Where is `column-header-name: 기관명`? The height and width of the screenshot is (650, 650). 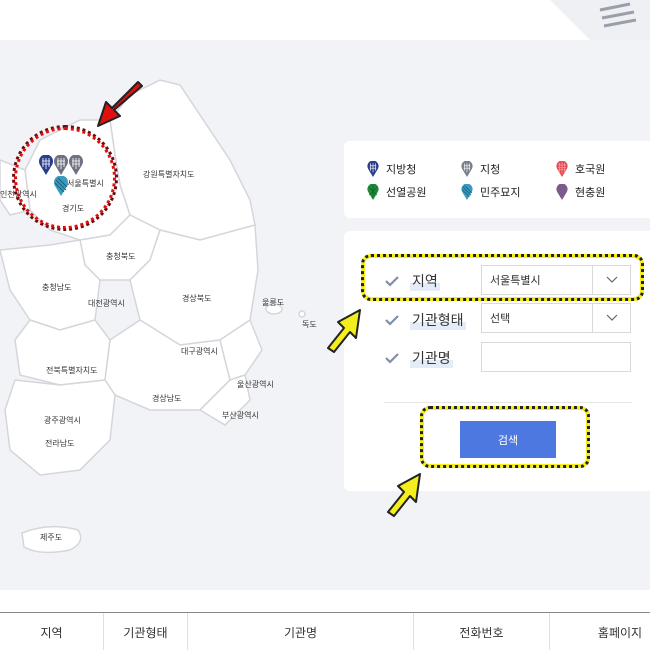
column-header-name: 기관명 is located at coordinates (301, 631).